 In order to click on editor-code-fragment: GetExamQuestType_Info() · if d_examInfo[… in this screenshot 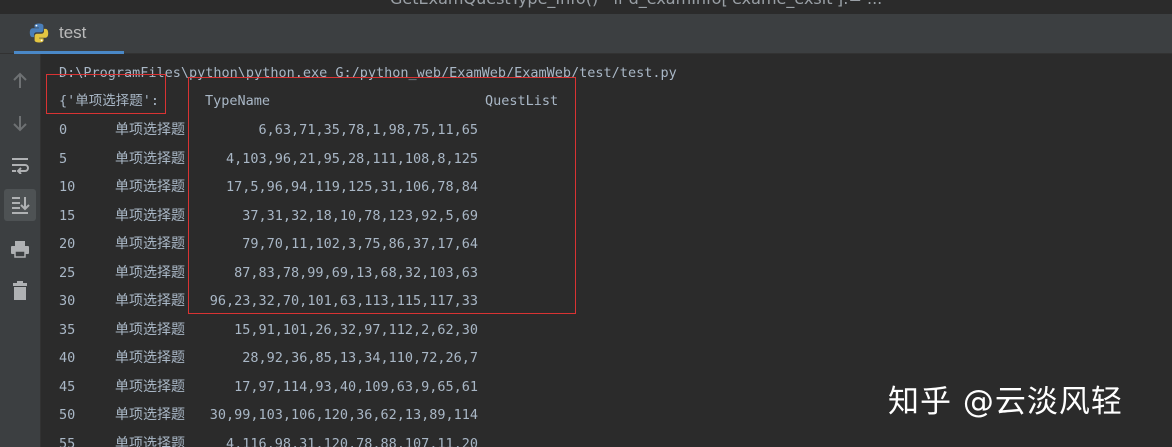, I will do `click(636, 4)`.